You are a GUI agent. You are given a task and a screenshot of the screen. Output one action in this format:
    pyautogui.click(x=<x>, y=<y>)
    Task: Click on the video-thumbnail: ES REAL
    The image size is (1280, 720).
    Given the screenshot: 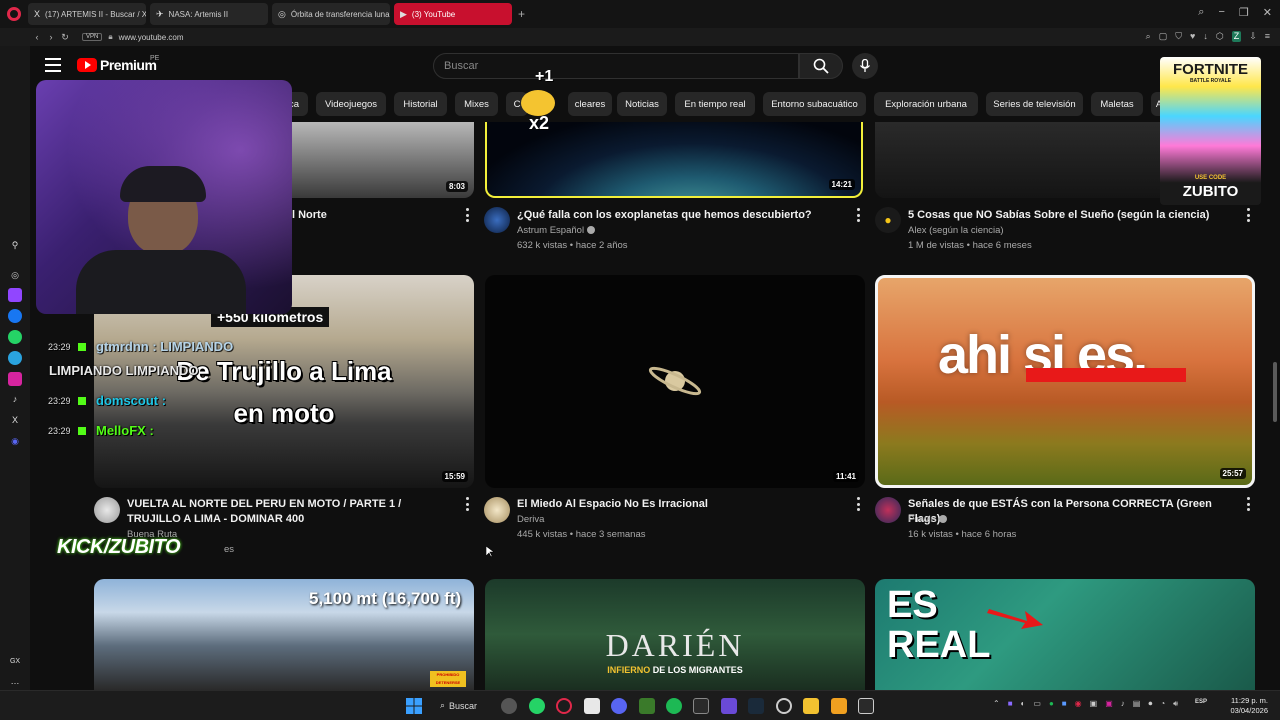 What is the action you would take?
    pyautogui.click(x=1065, y=634)
    